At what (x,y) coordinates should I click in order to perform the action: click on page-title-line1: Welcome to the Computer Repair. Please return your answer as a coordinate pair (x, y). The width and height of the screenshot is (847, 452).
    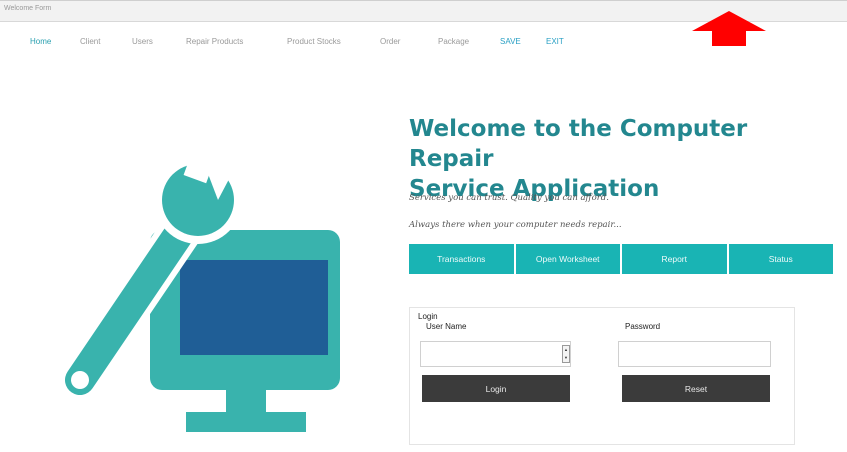
    Looking at the image, I should click on (578, 144).